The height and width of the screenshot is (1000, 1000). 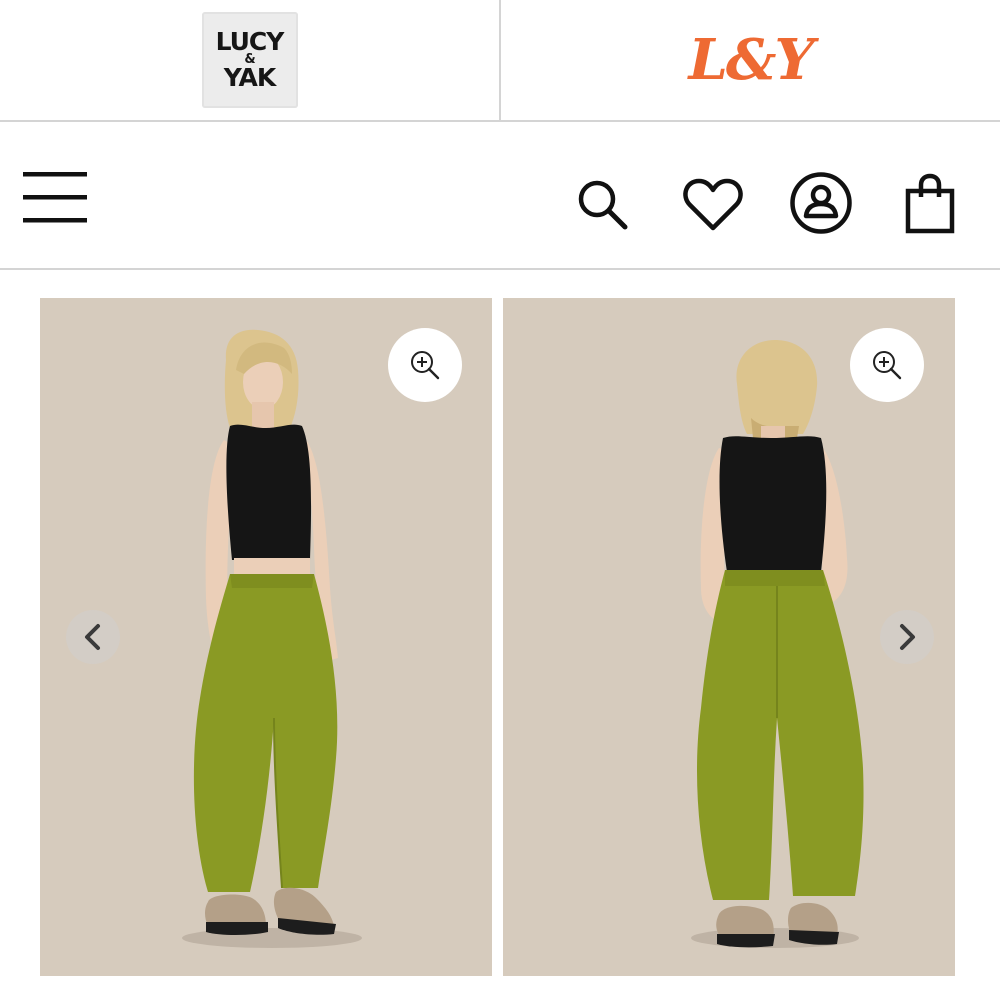 I want to click on lucy-and-yak-logo: LUCY & YAK, so click(x=249, y=60).